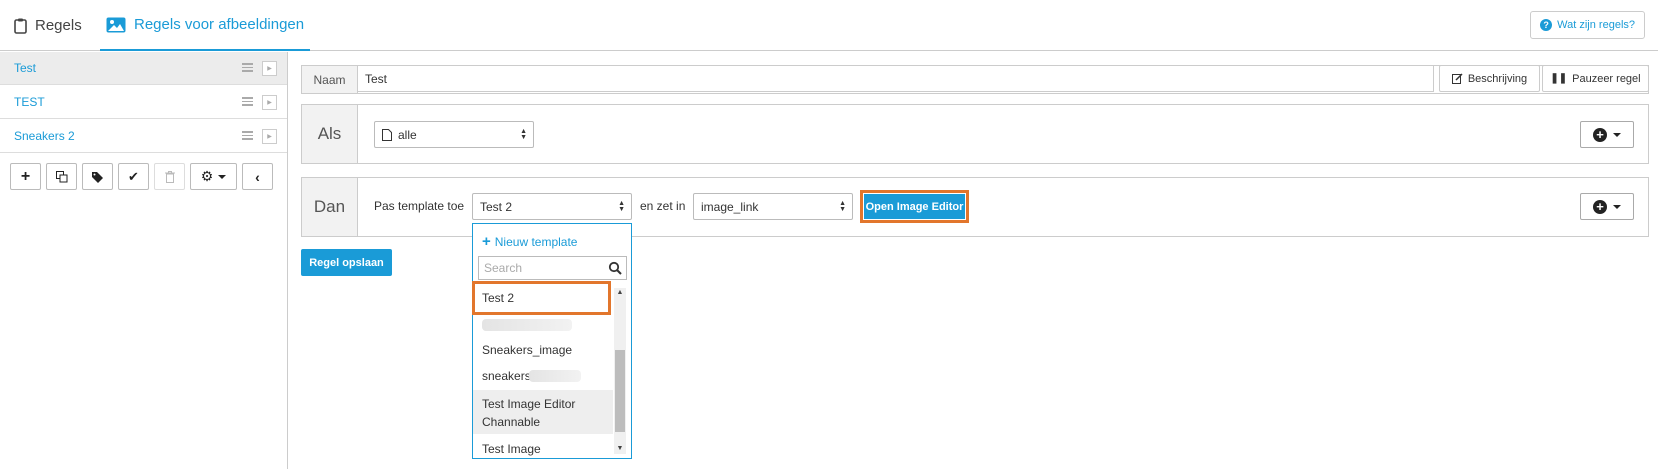  What do you see at coordinates (1559, 78) in the screenshot?
I see `pause-icon: ❚❚` at bounding box center [1559, 78].